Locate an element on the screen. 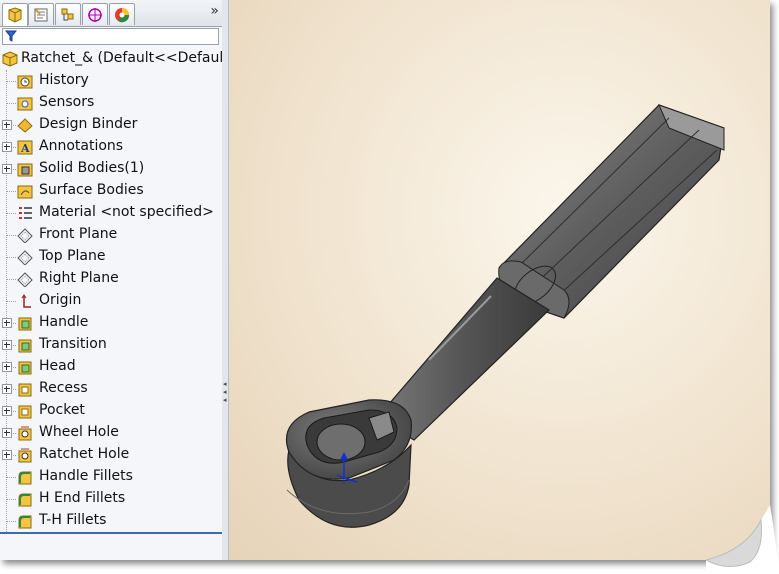 Image resolution: width=779 pixels, height=574 pixels. configuration-manager-tab is located at coordinates (68, 14).